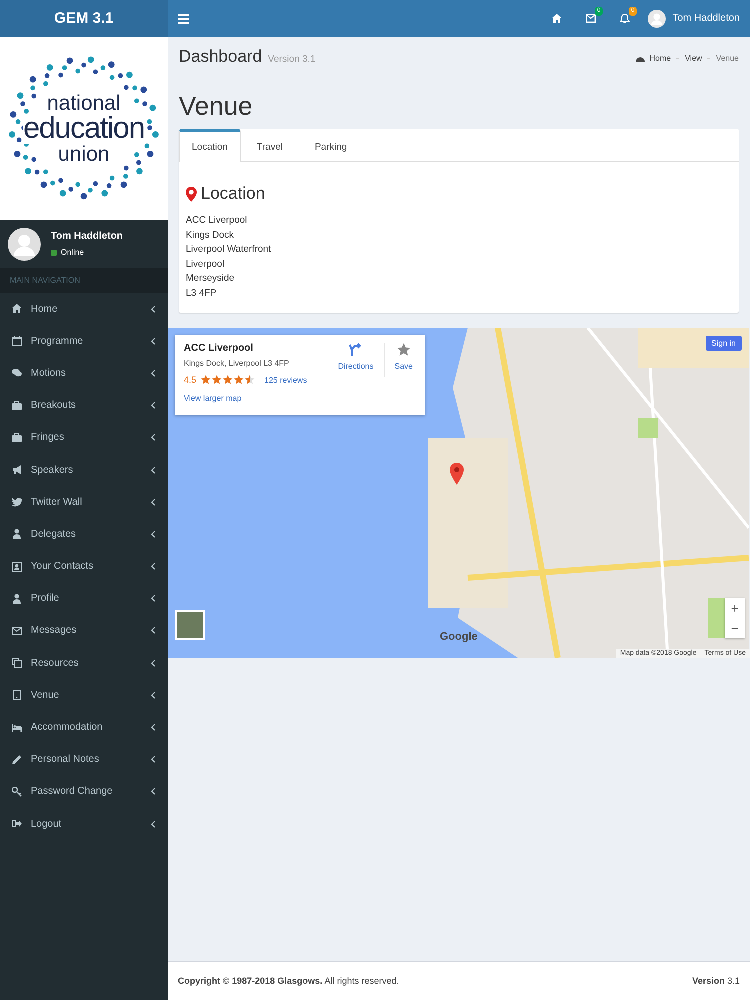 Image resolution: width=750 pixels, height=1000 pixels. Describe the element at coordinates (84, 280) in the screenshot. I see `nav-header: MAIN NAVIGATION` at that location.